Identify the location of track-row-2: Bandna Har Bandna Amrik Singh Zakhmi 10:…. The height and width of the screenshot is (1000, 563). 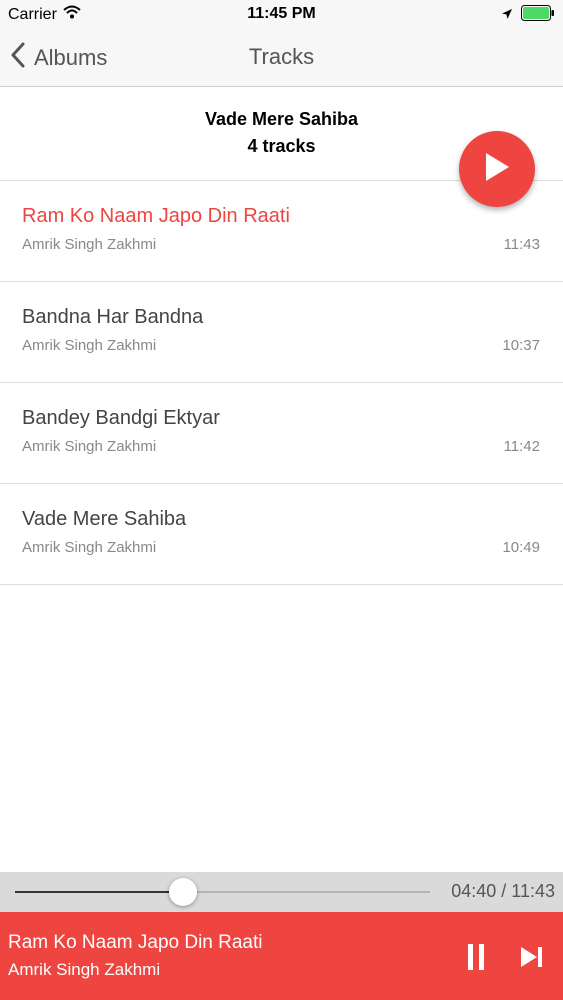
(281, 332).